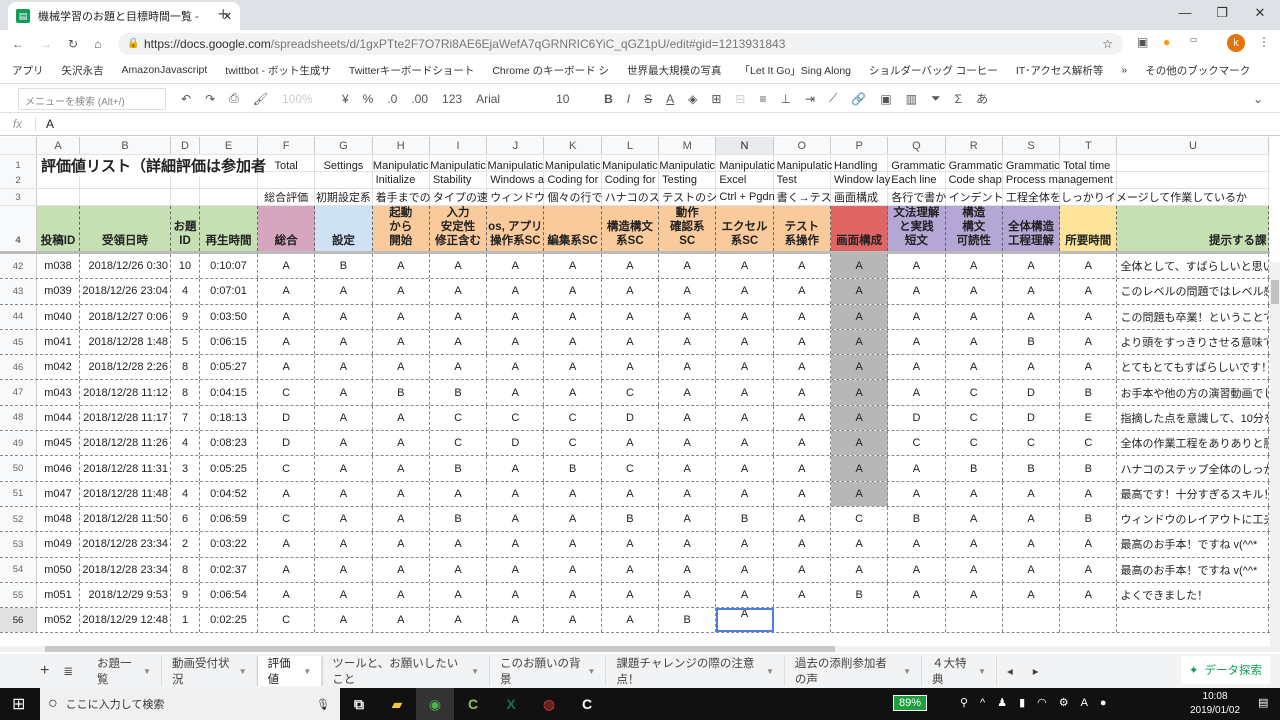 Image resolution: width=1280 pixels, height=720 pixels. Describe the element at coordinates (18, 493) in the screenshot. I see `row-number: 51` at that location.